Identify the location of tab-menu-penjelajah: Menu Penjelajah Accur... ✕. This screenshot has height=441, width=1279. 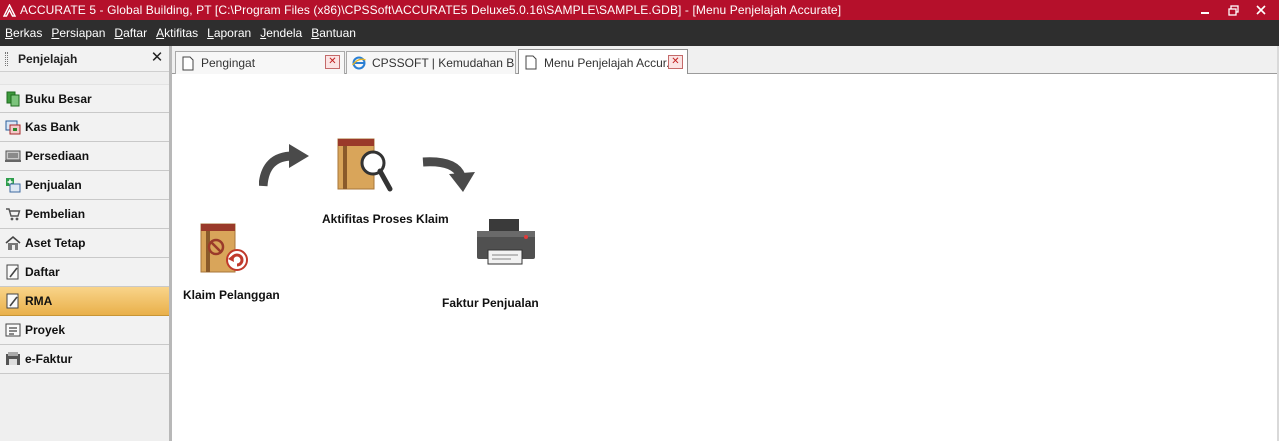
(603, 62).